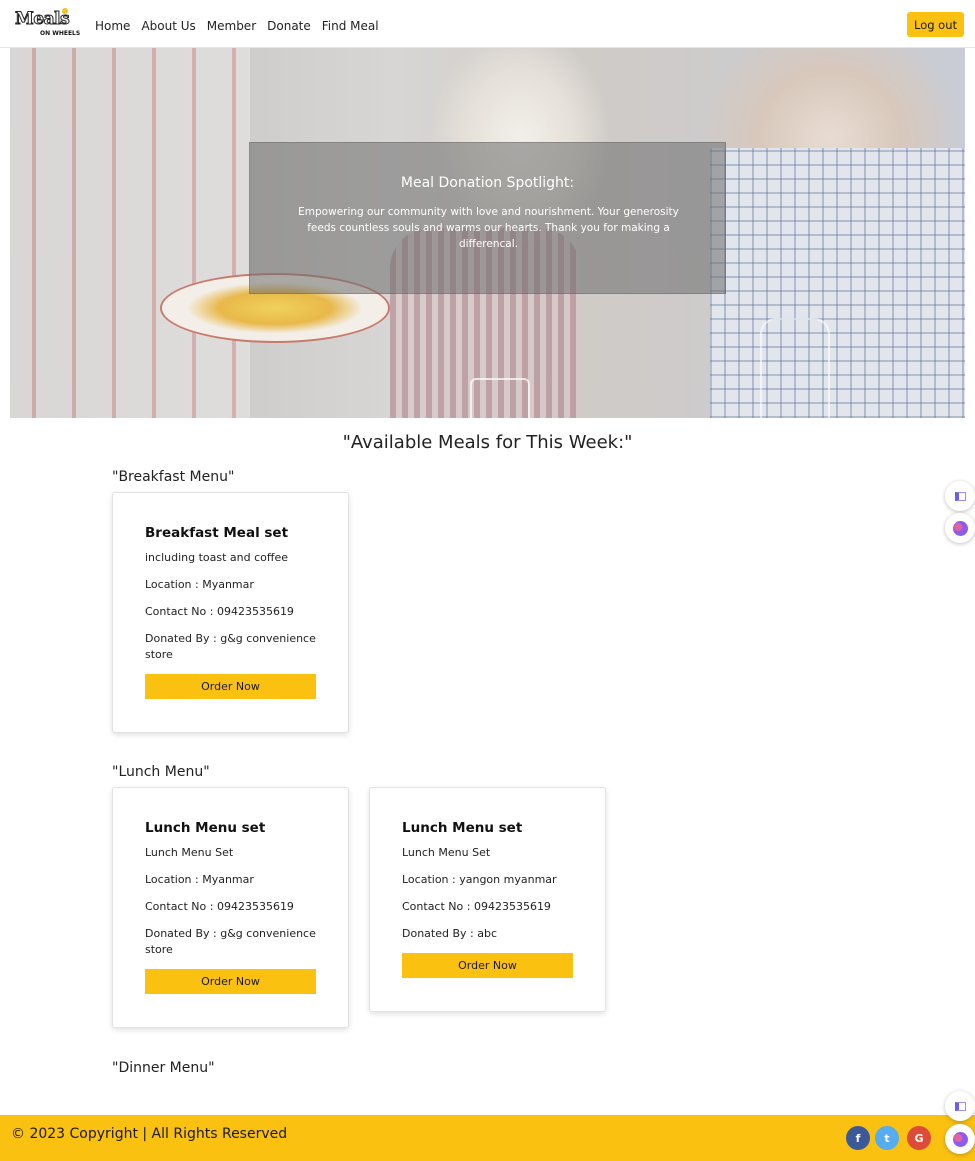  Describe the element at coordinates (217, 533) in the screenshot. I see `meal-title: Breakfast Meal set` at that location.